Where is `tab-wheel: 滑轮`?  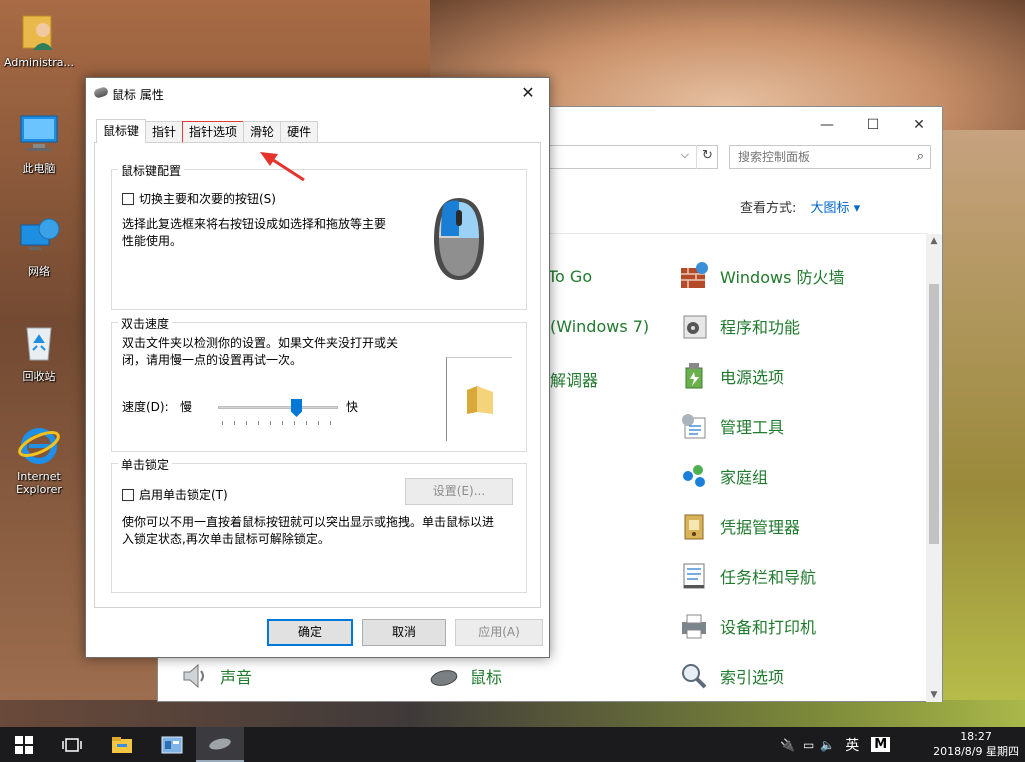 tab-wheel: 滑轮 is located at coordinates (262, 132).